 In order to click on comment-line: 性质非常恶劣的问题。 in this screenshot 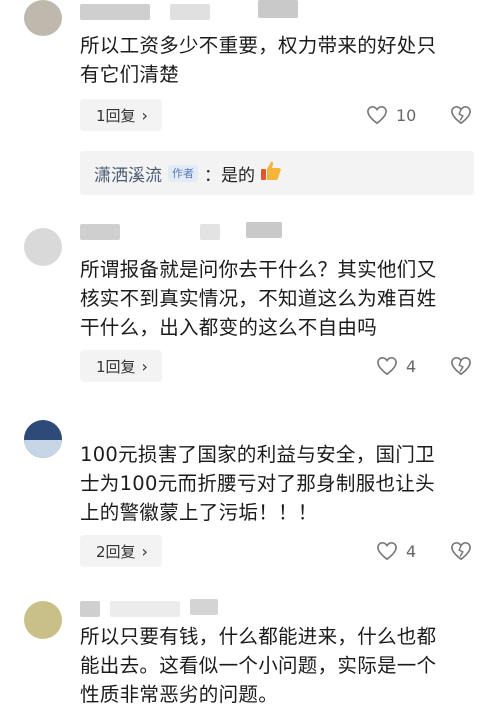, I will do `click(179, 694)`.